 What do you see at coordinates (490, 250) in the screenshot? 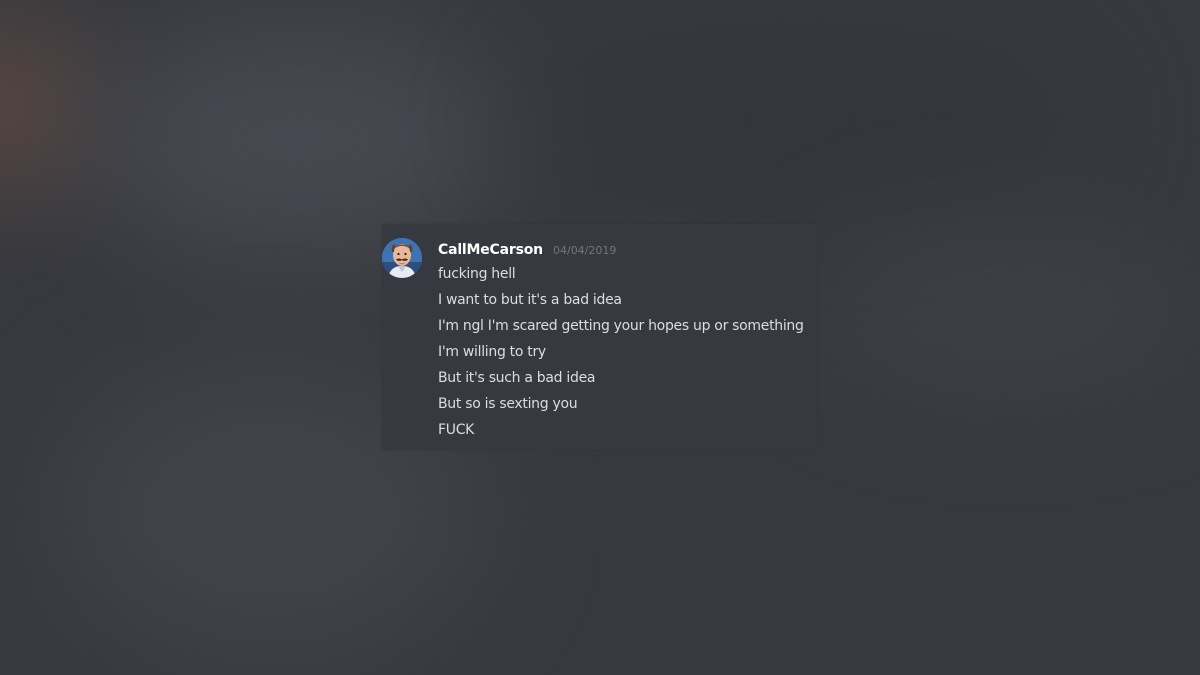
I see `message-author: CallMeCarson` at bounding box center [490, 250].